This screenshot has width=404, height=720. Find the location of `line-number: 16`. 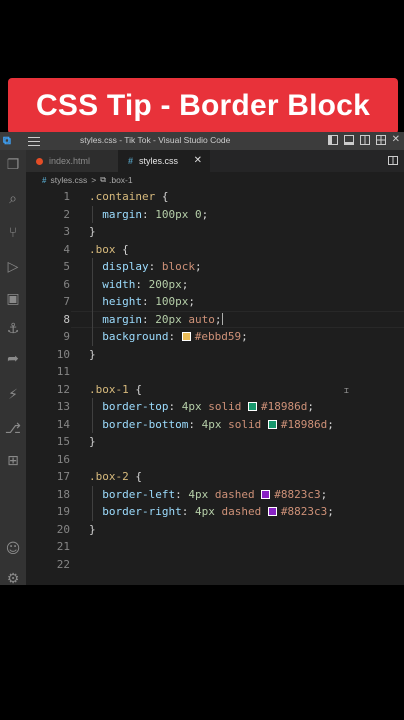

line-number: 16 is located at coordinates (63, 459).